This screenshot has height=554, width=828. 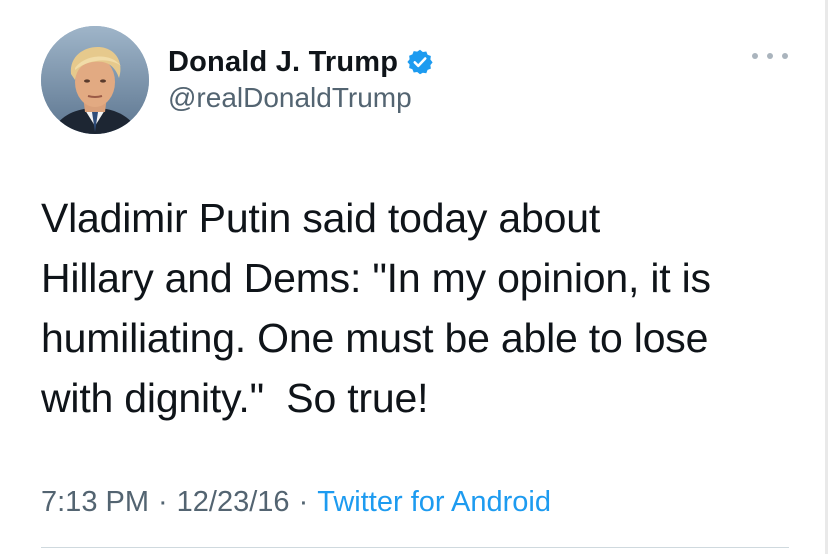 What do you see at coordinates (283, 62) in the screenshot?
I see `author-display-name: Donald J. Trump` at bounding box center [283, 62].